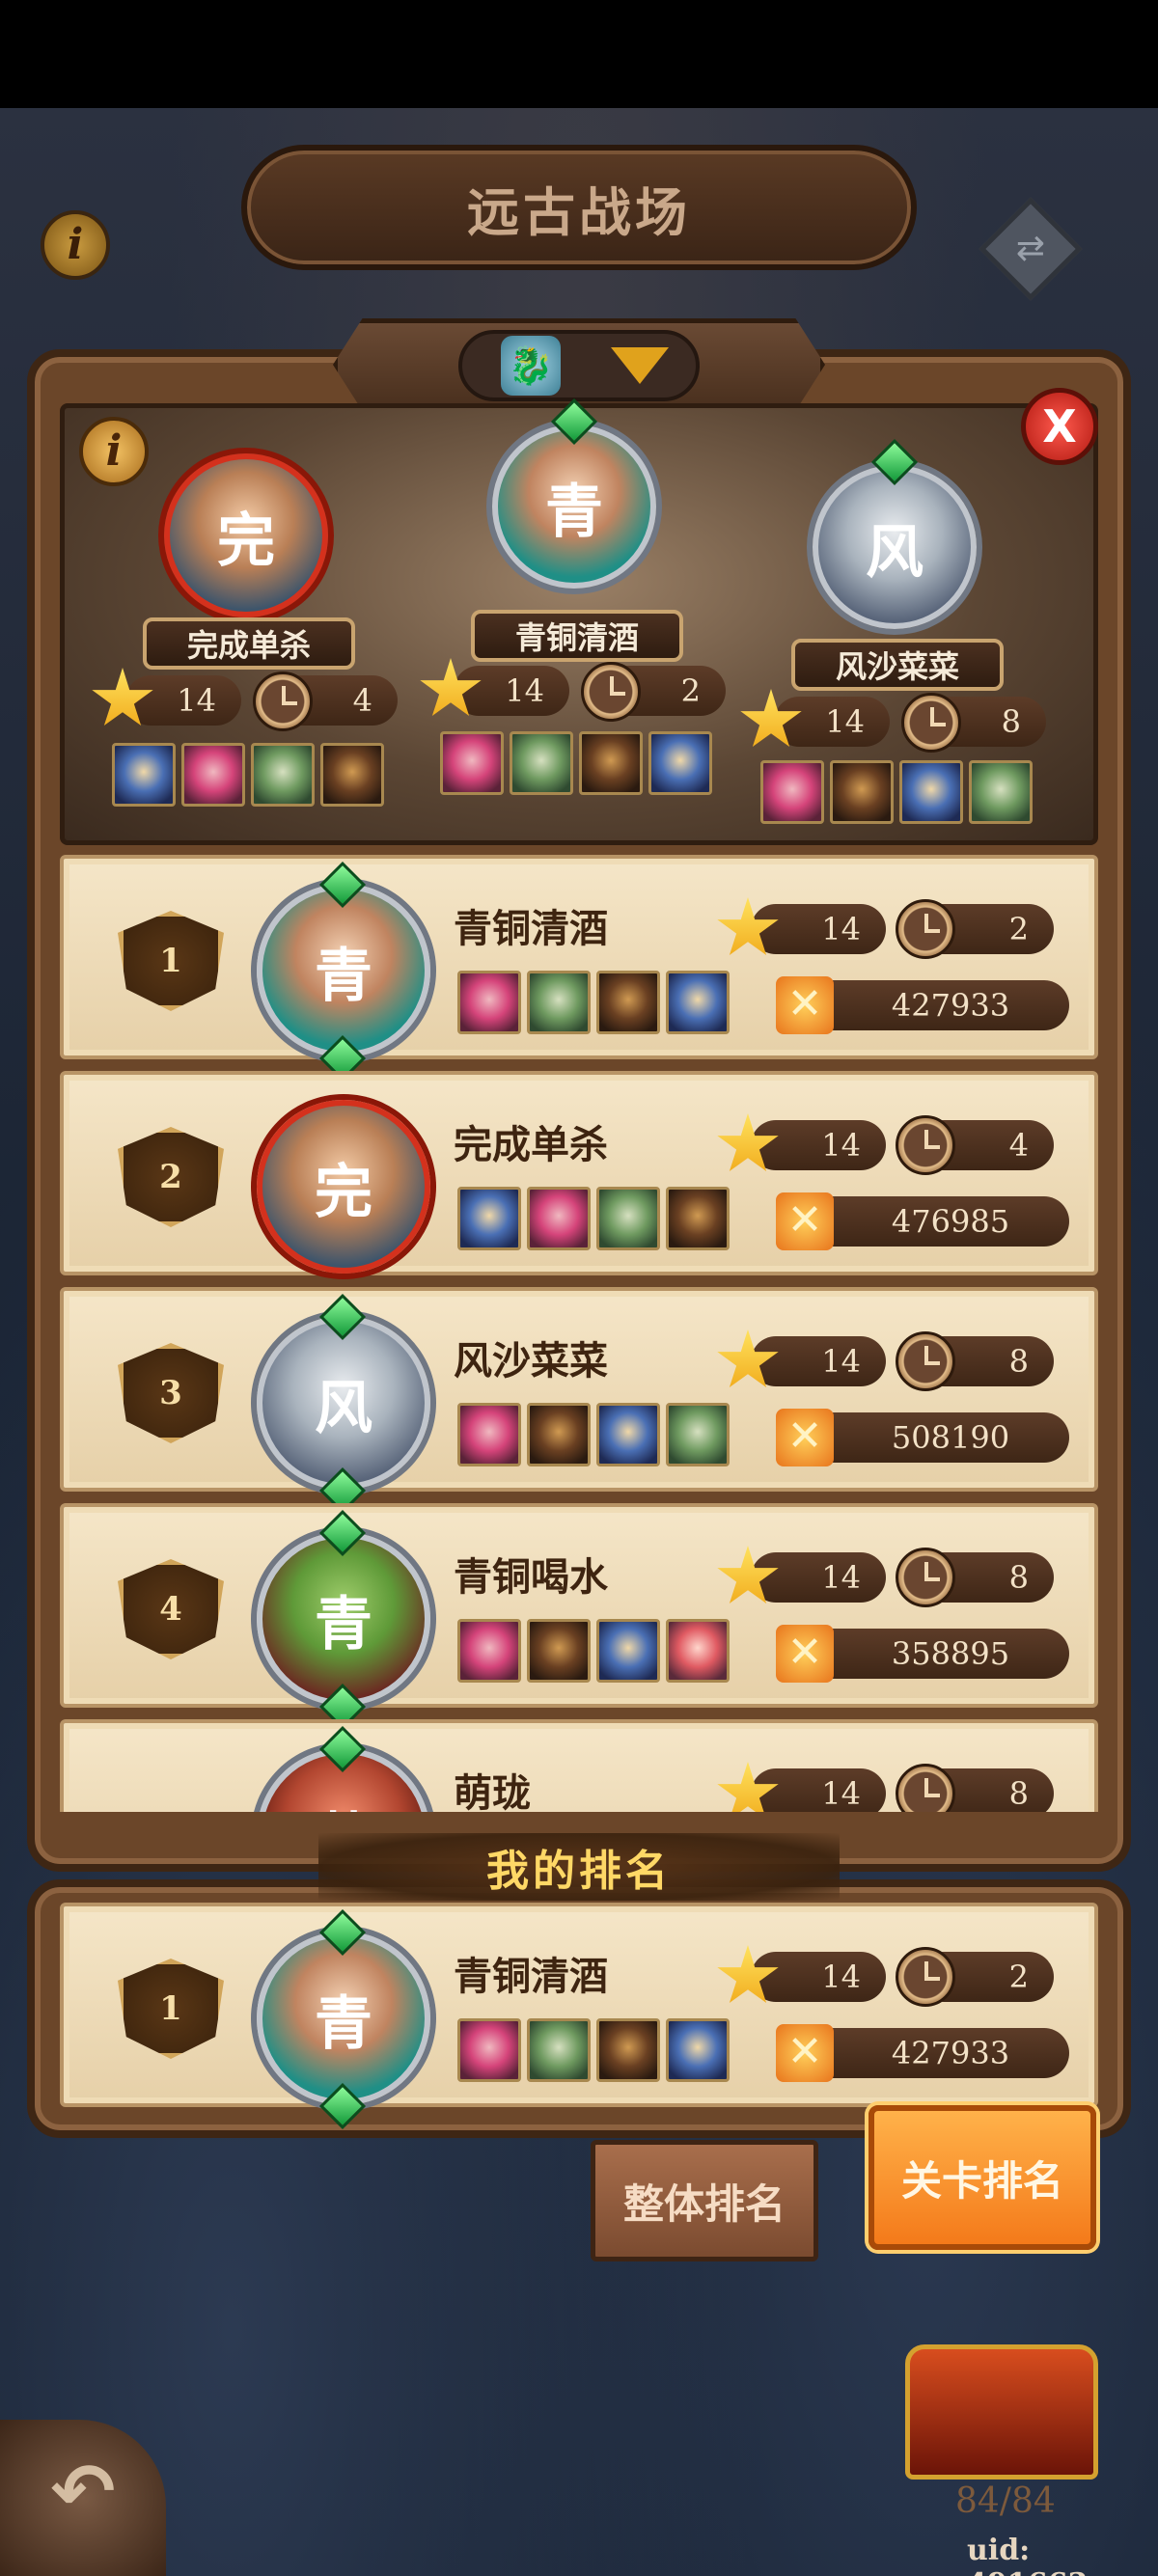 Image resolution: width=1158 pixels, height=2576 pixels. What do you see at coordinates (1005, 2501) in the screenshot?
I see `chest-progress: 84/84` at bounding box center [1005, 2501].